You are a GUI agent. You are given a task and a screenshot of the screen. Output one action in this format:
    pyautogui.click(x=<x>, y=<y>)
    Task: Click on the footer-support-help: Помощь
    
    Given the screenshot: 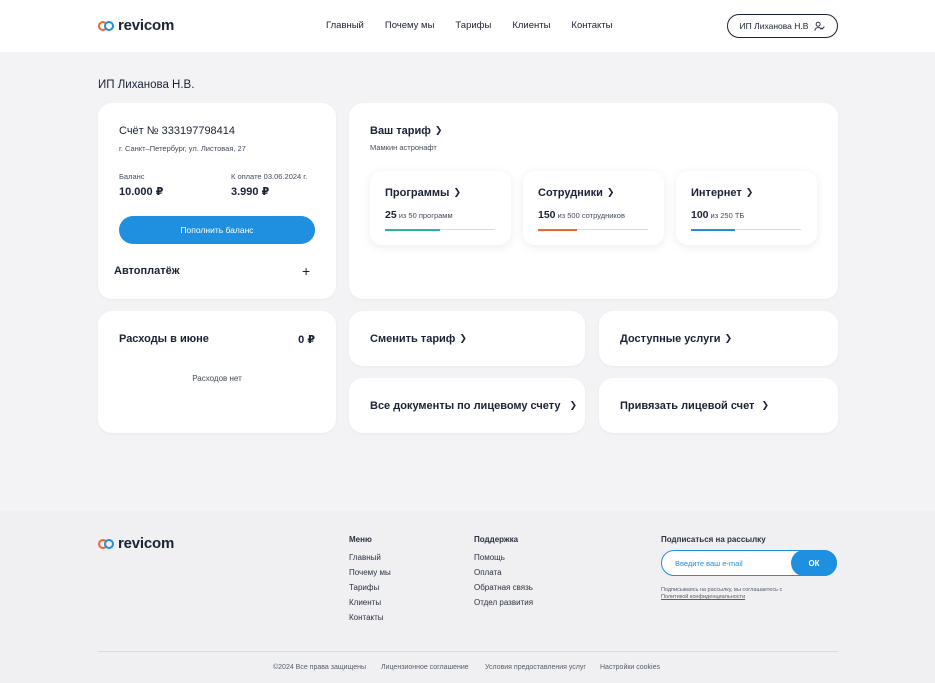 What is the action you would take?
    pyautogui.click(x=489, y=557)
    